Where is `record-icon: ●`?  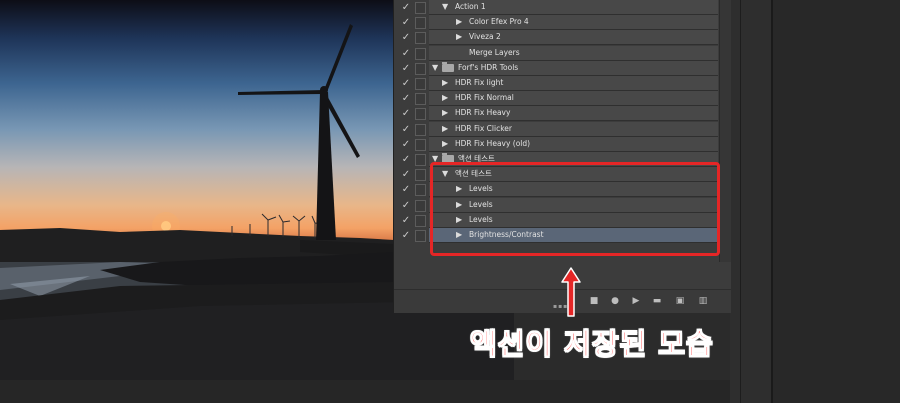
record-icon: ● is located at coordinates (615, 301).